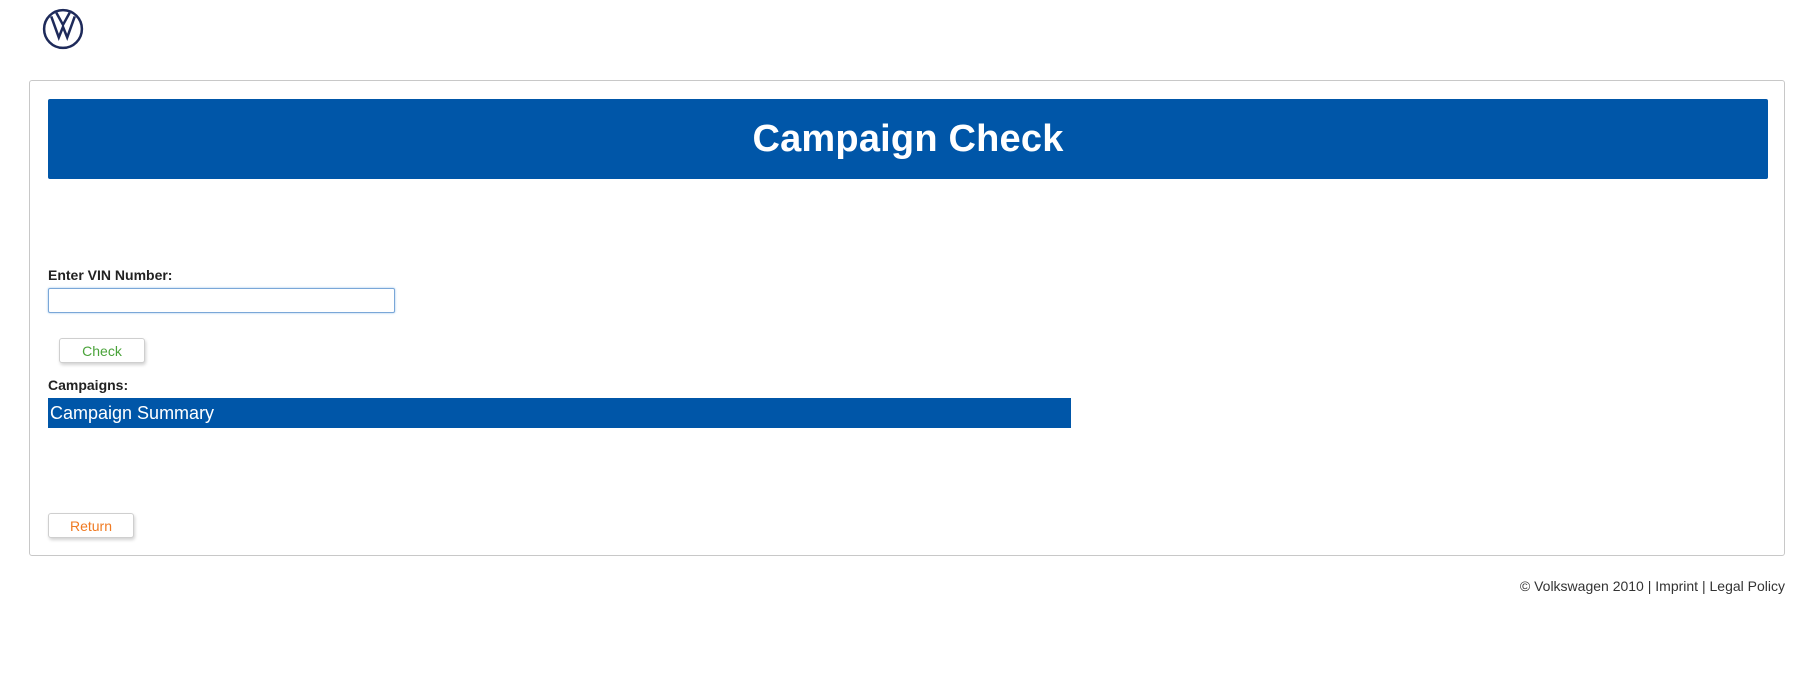 The height and width of the screenshot is (691, 1814). Describe the element at coordinates (559, 413) in the screenshot. I see `campaign-summary-header: Campaign Summary` at that location.